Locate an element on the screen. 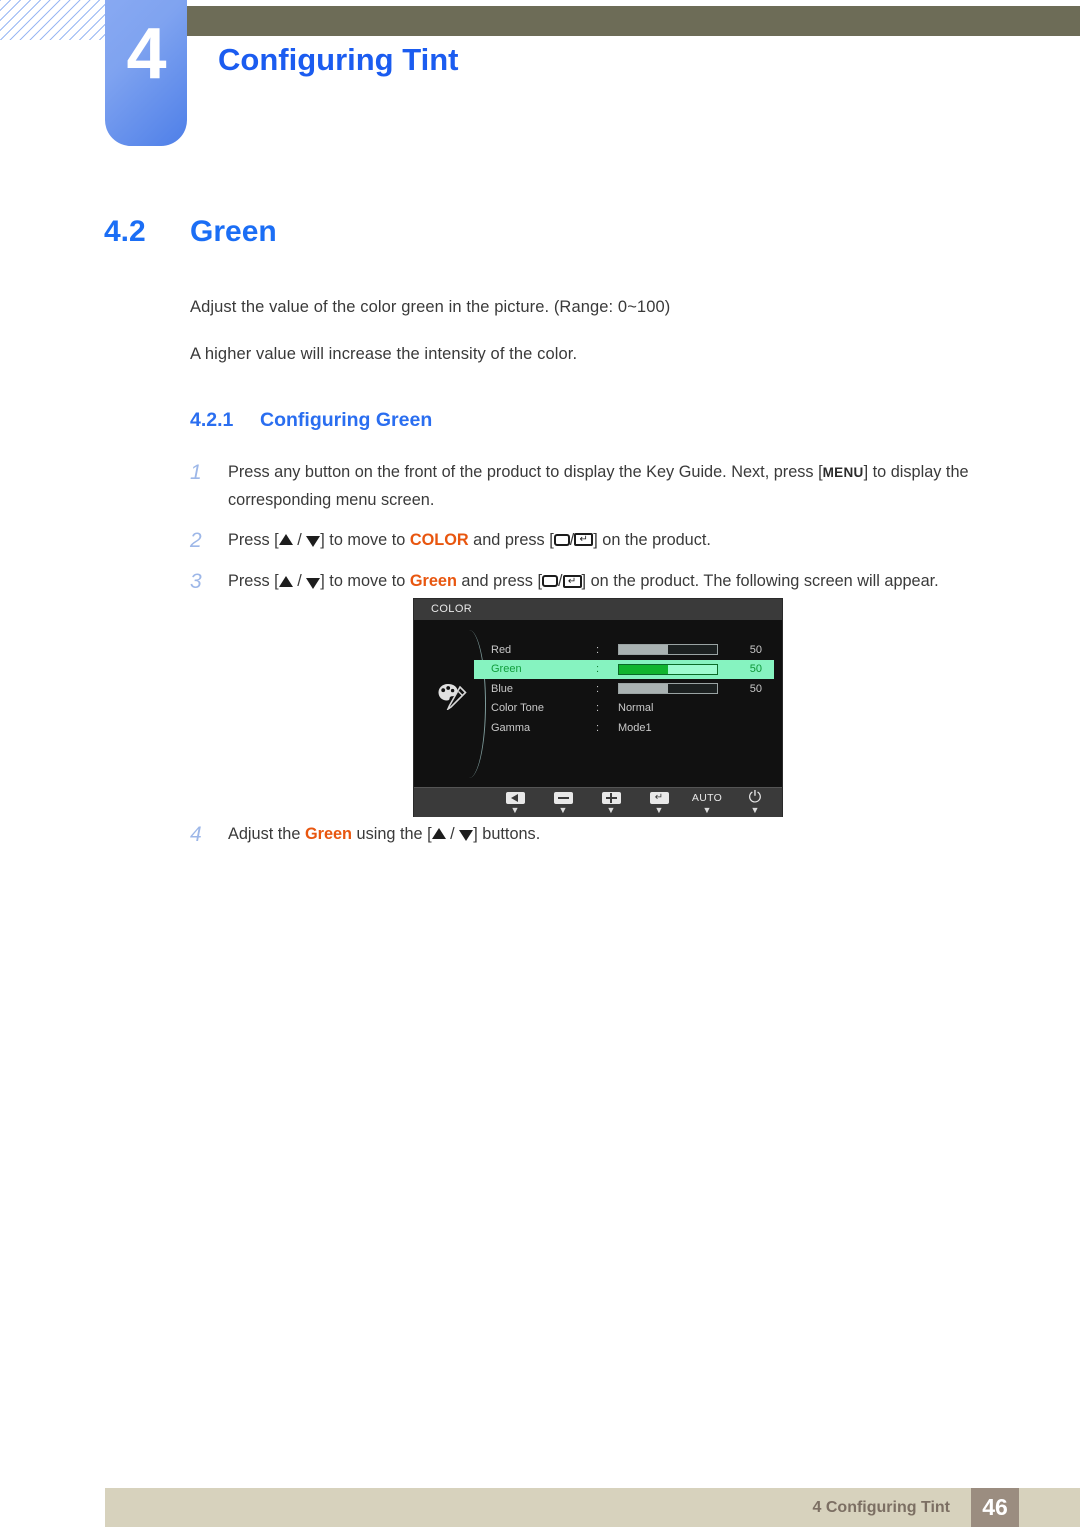 The width and height of the screenshot is (1080, 1527). osd-key-power: ⏻ ▼ is located at coordinates (755, 802).